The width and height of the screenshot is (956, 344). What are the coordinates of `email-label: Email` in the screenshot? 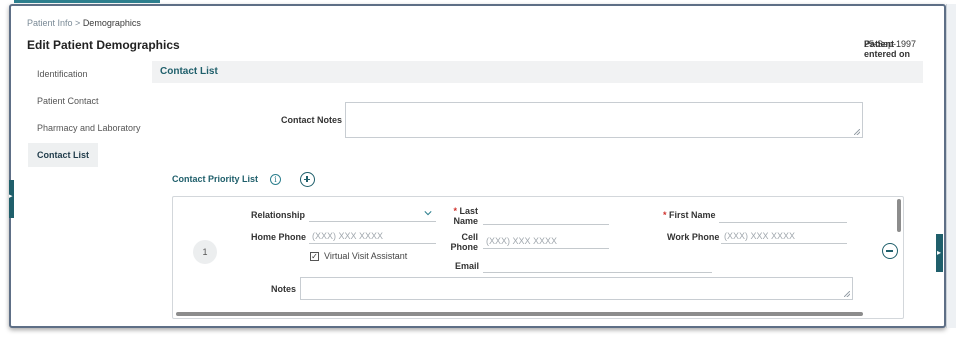 It's located at (467, 266).